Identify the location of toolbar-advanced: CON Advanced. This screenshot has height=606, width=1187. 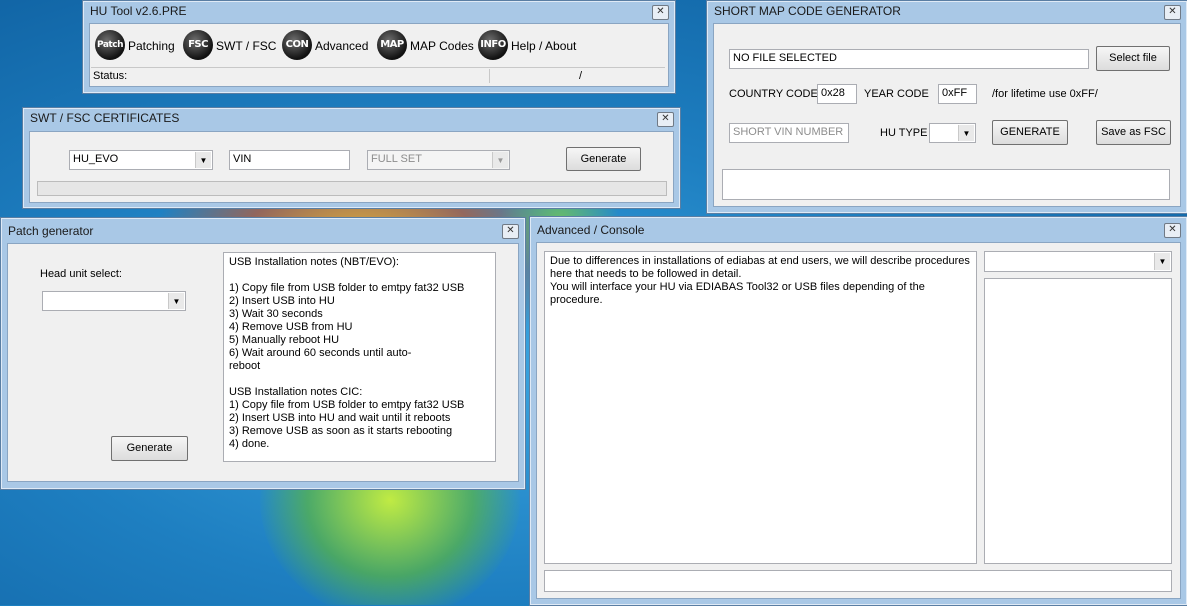
(327, 45).